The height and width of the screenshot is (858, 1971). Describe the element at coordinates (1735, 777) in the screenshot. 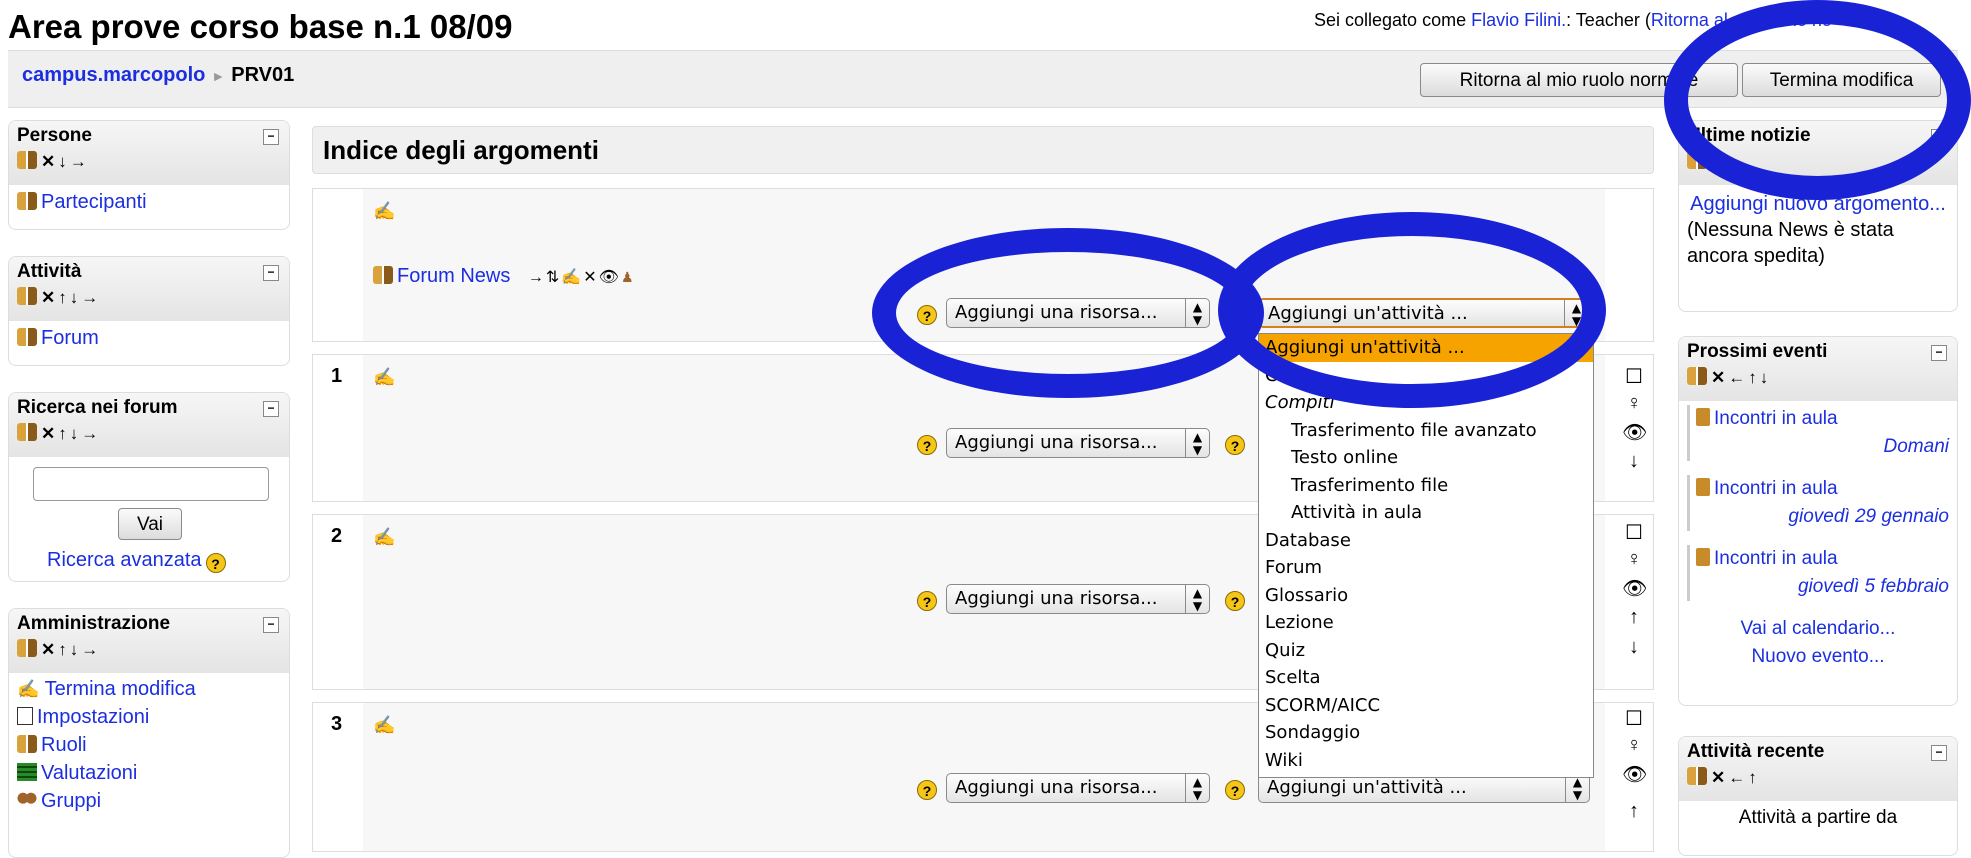

I see `block-controls: ✕←↑` at that location.